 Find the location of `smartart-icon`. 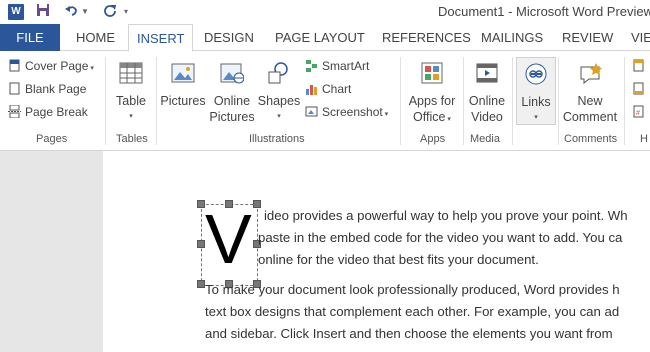

smartart-icon is located at coordinates (311, 66).